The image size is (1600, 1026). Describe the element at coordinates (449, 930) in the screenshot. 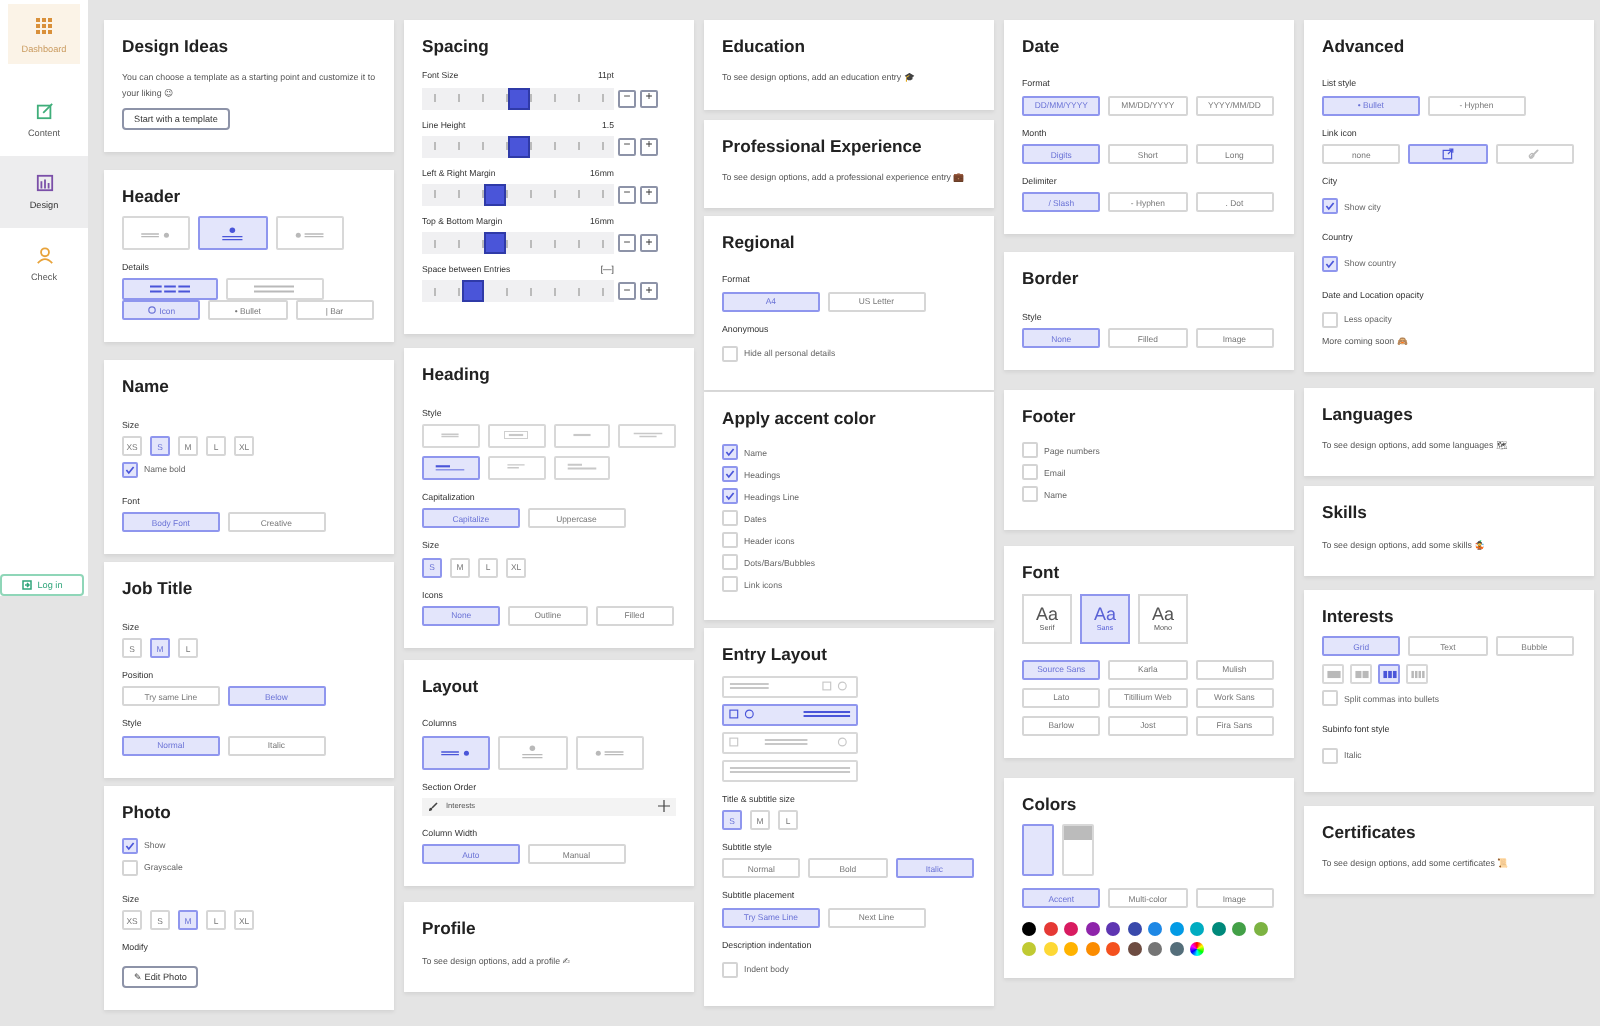

I see `card-title: Profile` at that location.